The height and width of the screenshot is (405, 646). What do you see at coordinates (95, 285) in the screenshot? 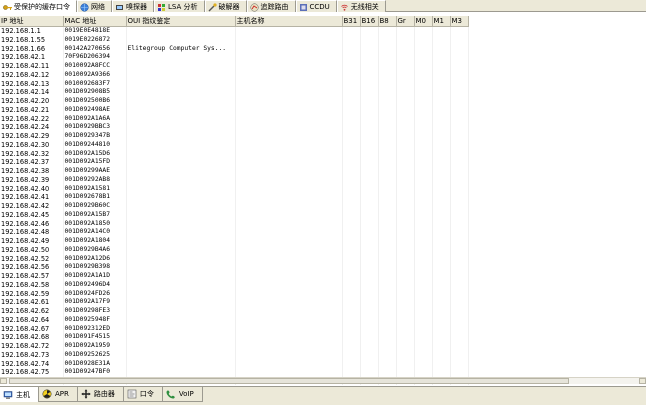
I see `table-cell: 001D092496D4` at bounding box center [95, 285].